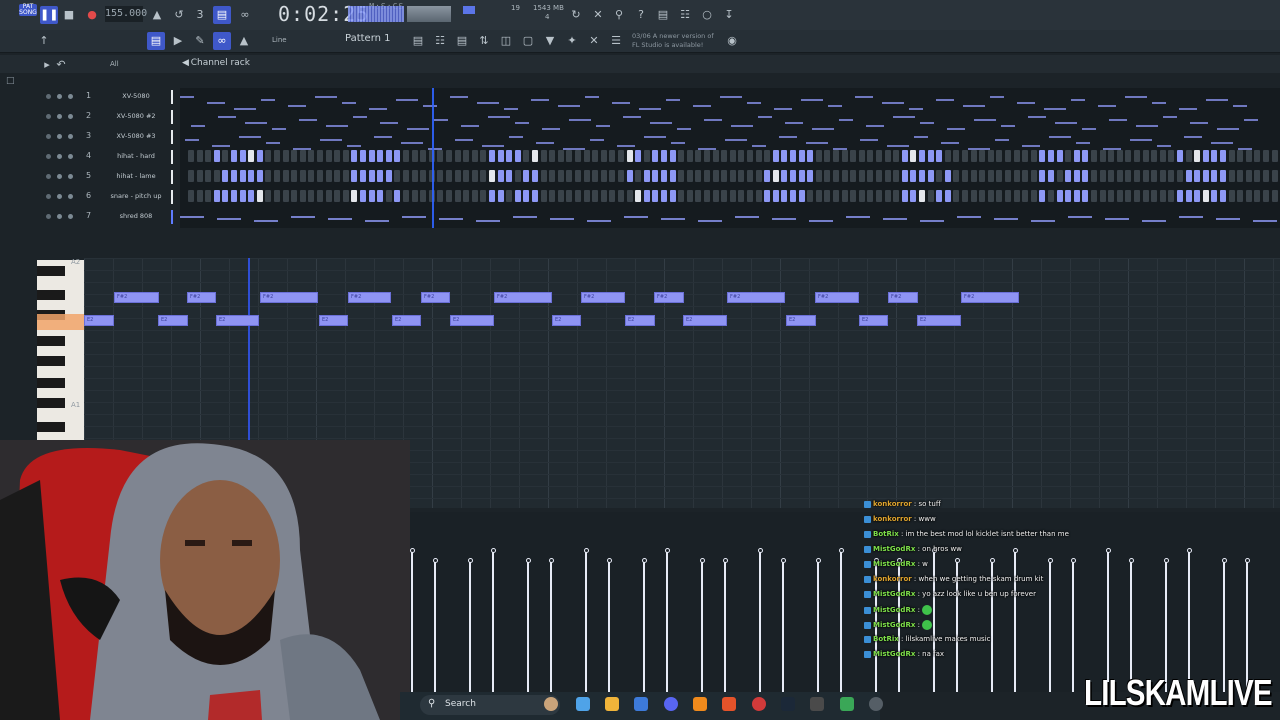 Image resolution: width=1280 pixels, height=720 pixels. I want to click on piano-roll-note: E2, so click(939, 320).